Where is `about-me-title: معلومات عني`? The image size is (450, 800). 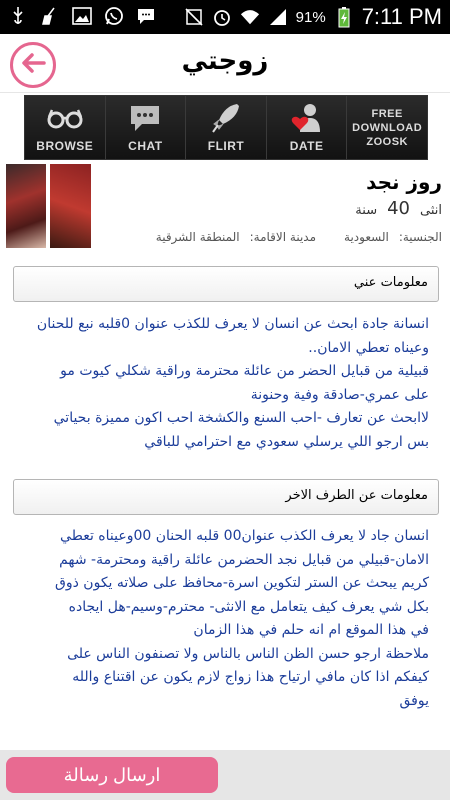 about-me-title: معلومات عني is located at coordinates (390, 282).